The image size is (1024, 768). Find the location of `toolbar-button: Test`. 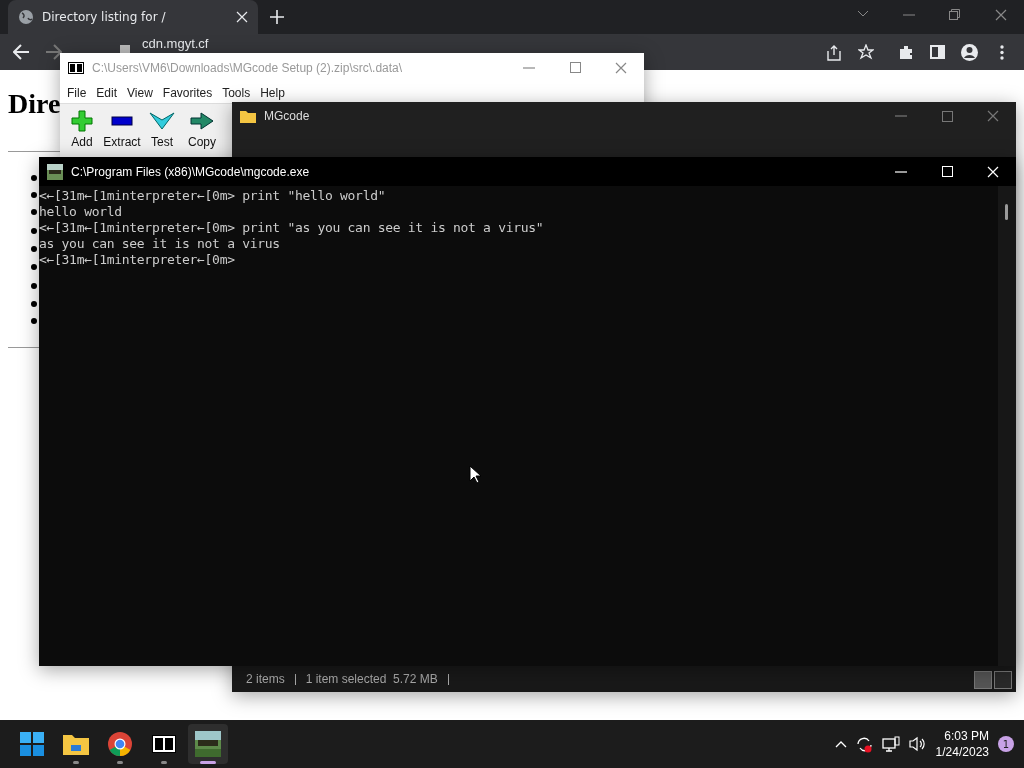

toolbar-button: Test is located at coordinates (162, 129).